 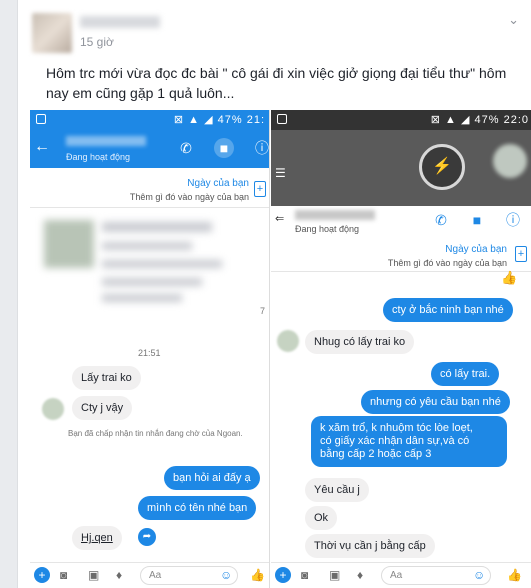 What do you see at coordinates (42, 147) in the screenshot?
I see `back-arrow-icon: ←` at bounding box center [42, 147].